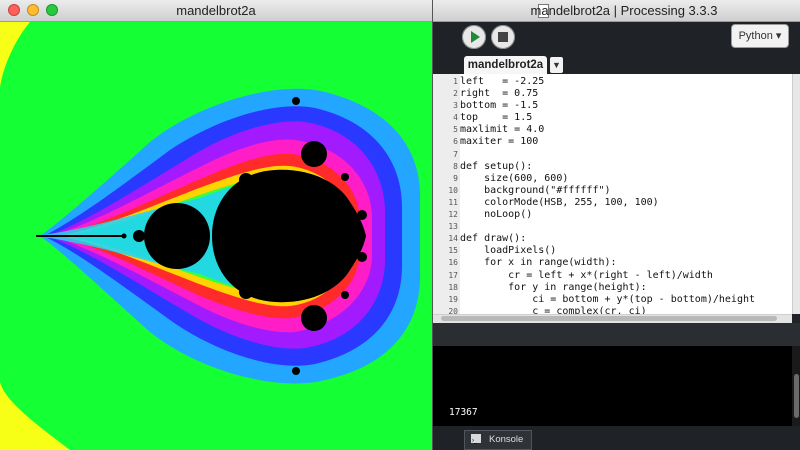 Image resolution: width=800 pixels, height=450 pixels. Describe the element at coordinates (594, 155) in the screenshot. I see `code-line: 7` at that location.